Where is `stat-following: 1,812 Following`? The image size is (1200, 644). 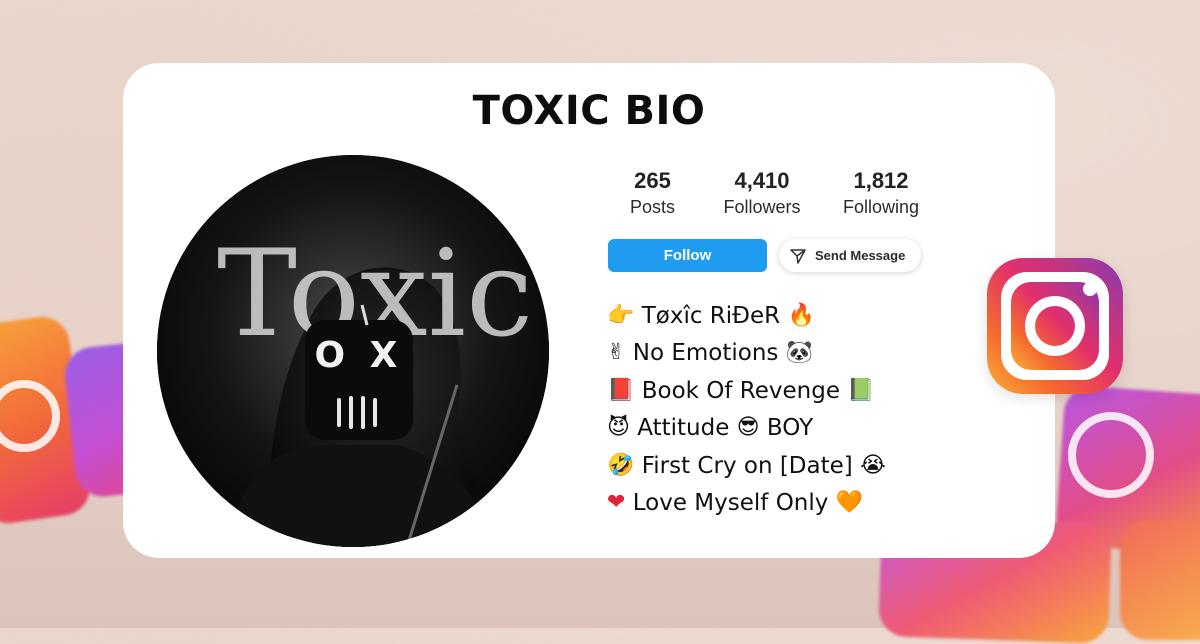
stat-following: 1,812 Following is located at coordinates (881, 193).